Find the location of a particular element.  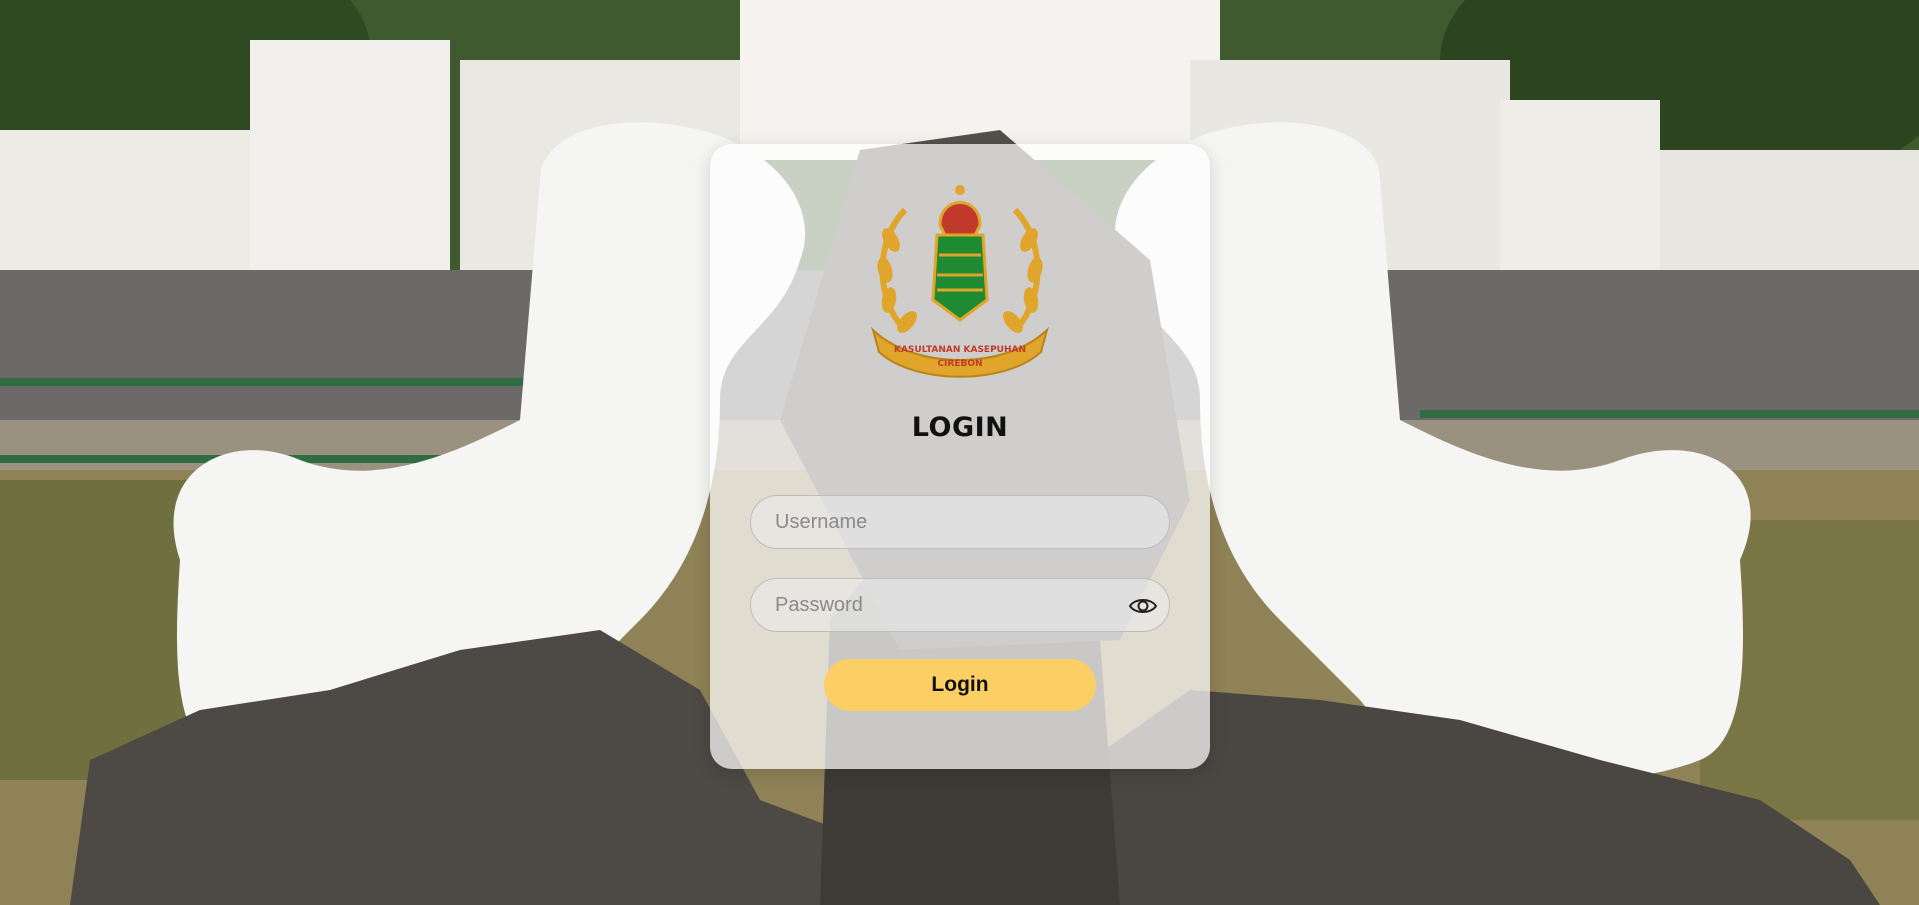

kasepuhan-emblem-logo: KASULTANAN KASEPUHAN CIREBON is located at coordinates (960, 280).